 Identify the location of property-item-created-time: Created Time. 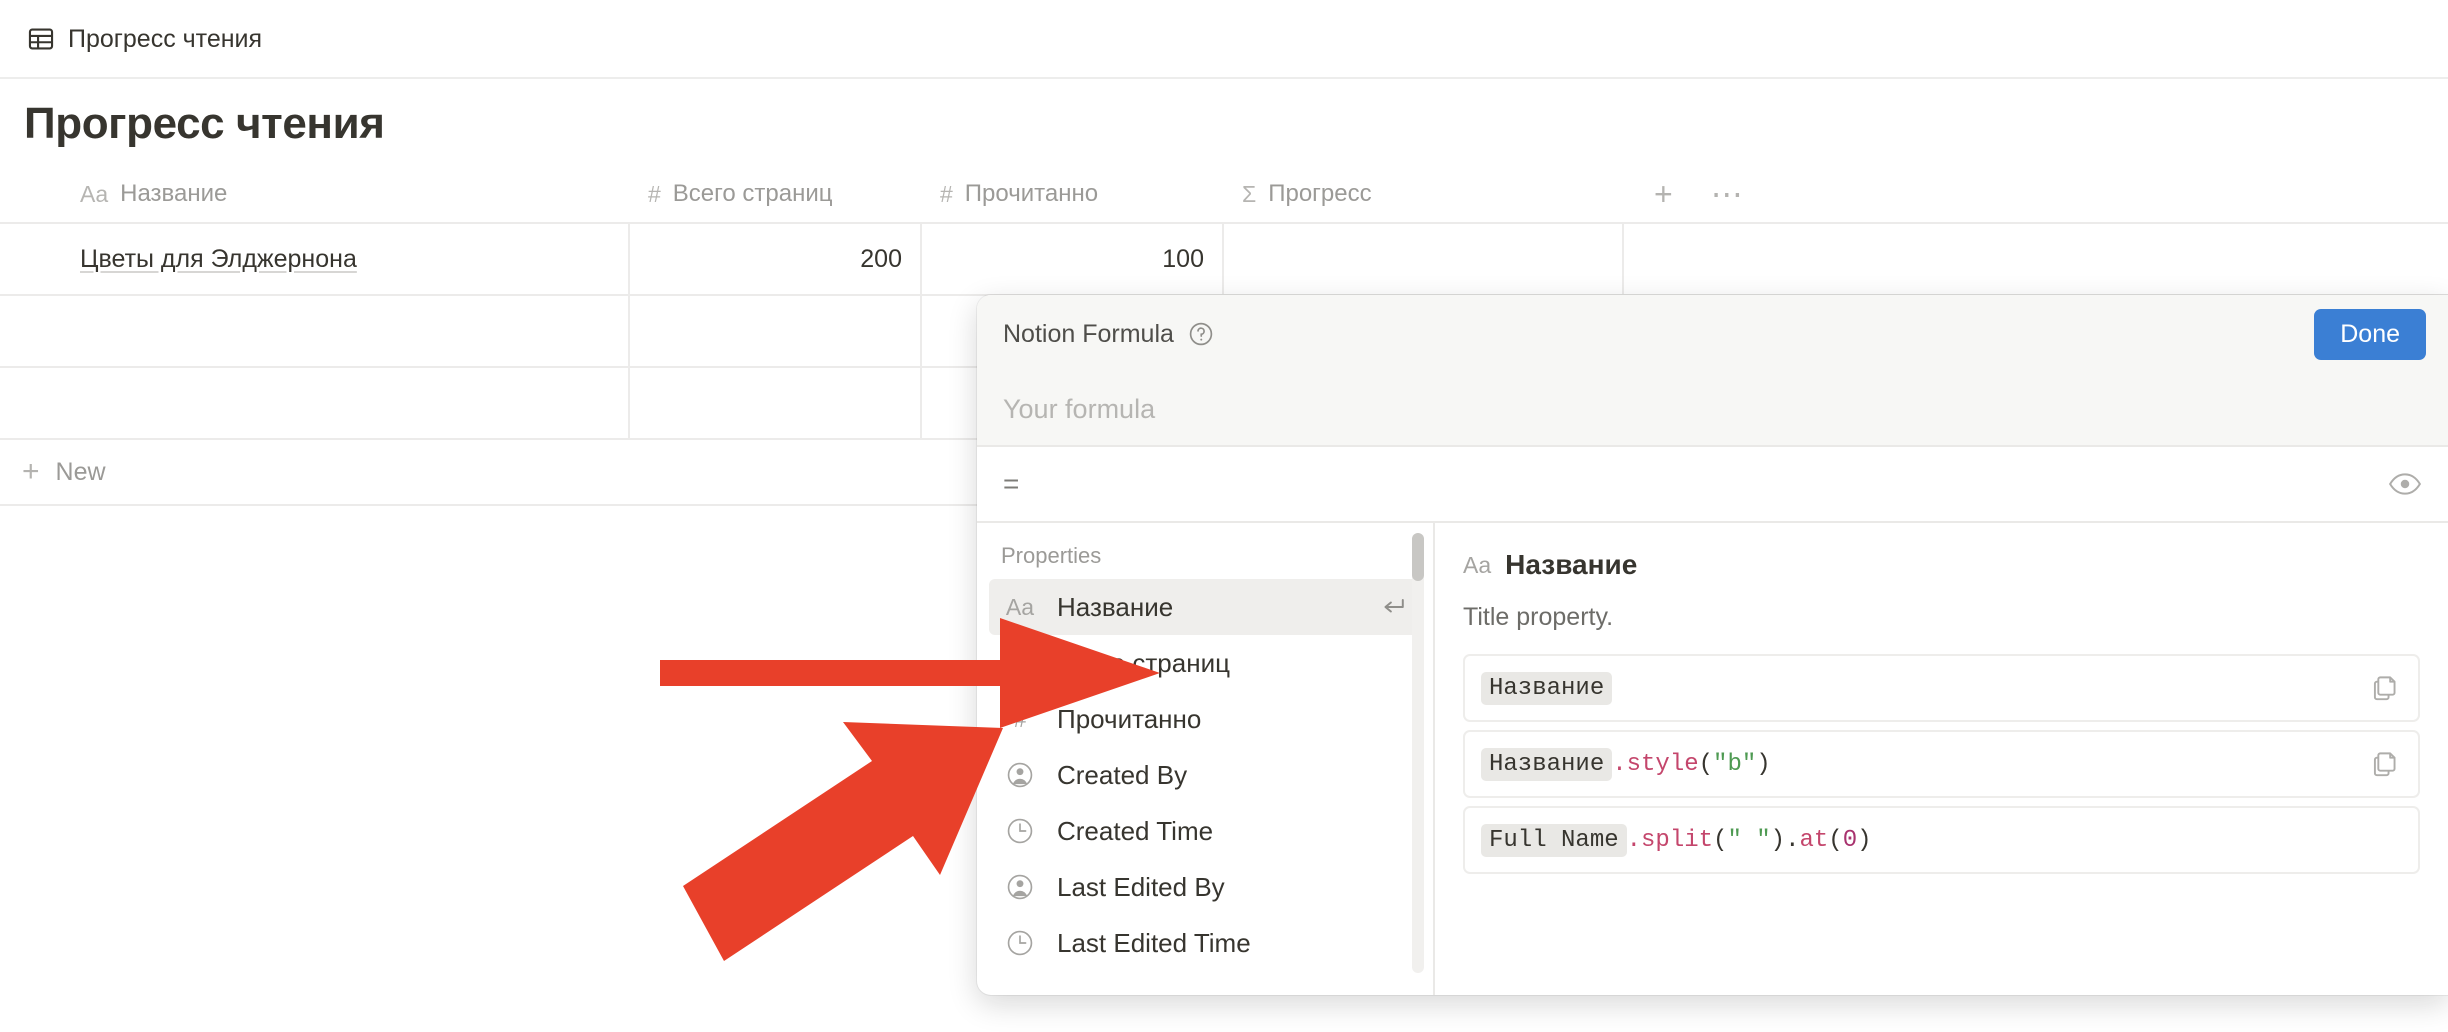
(1205, 831).